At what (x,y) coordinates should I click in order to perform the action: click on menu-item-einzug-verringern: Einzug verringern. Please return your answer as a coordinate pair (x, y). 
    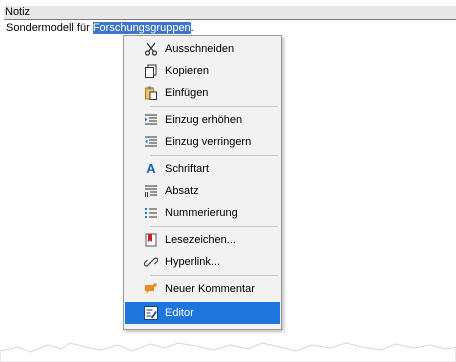
    Looking at the image, I should click on (202, 142).